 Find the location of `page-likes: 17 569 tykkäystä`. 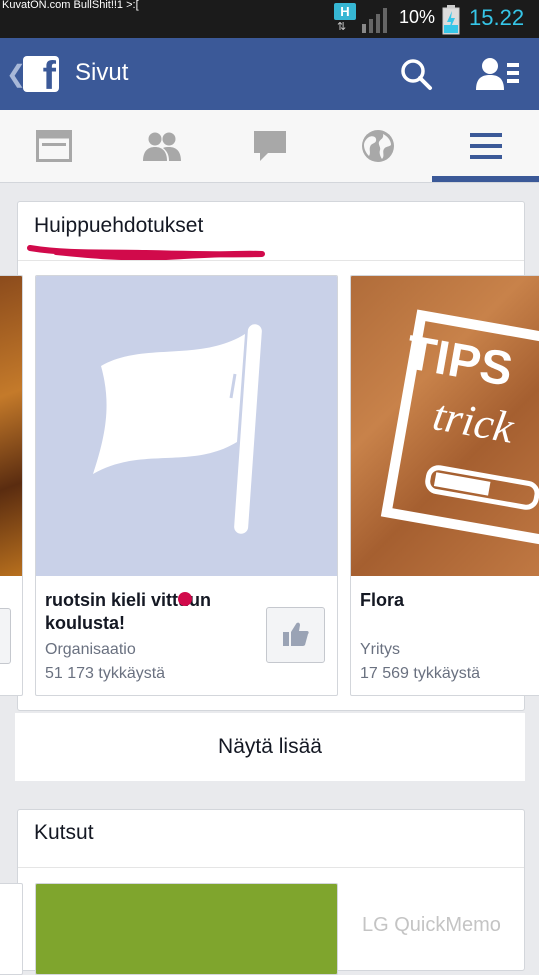

page-likes: 17 569 tykkäystä is located at coordinates (420, 673).